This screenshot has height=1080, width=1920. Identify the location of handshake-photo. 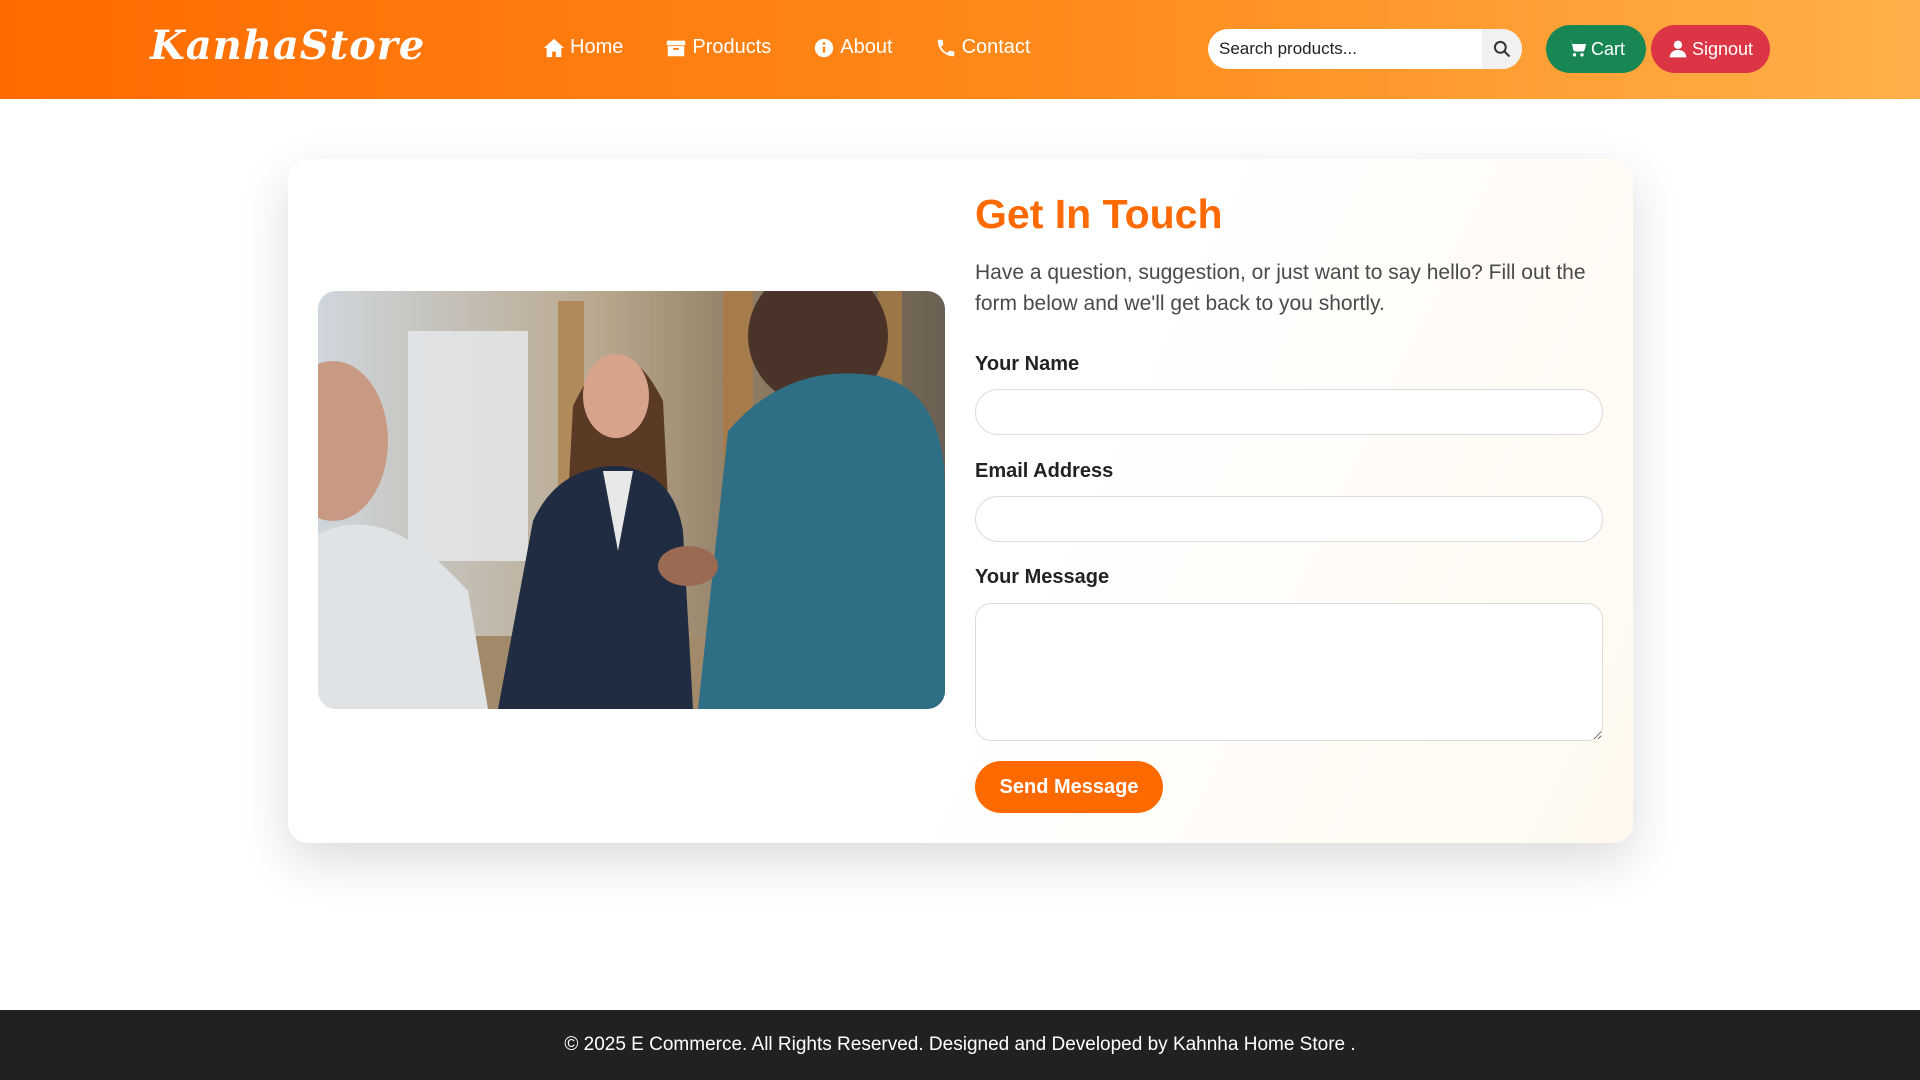
(631, 500).